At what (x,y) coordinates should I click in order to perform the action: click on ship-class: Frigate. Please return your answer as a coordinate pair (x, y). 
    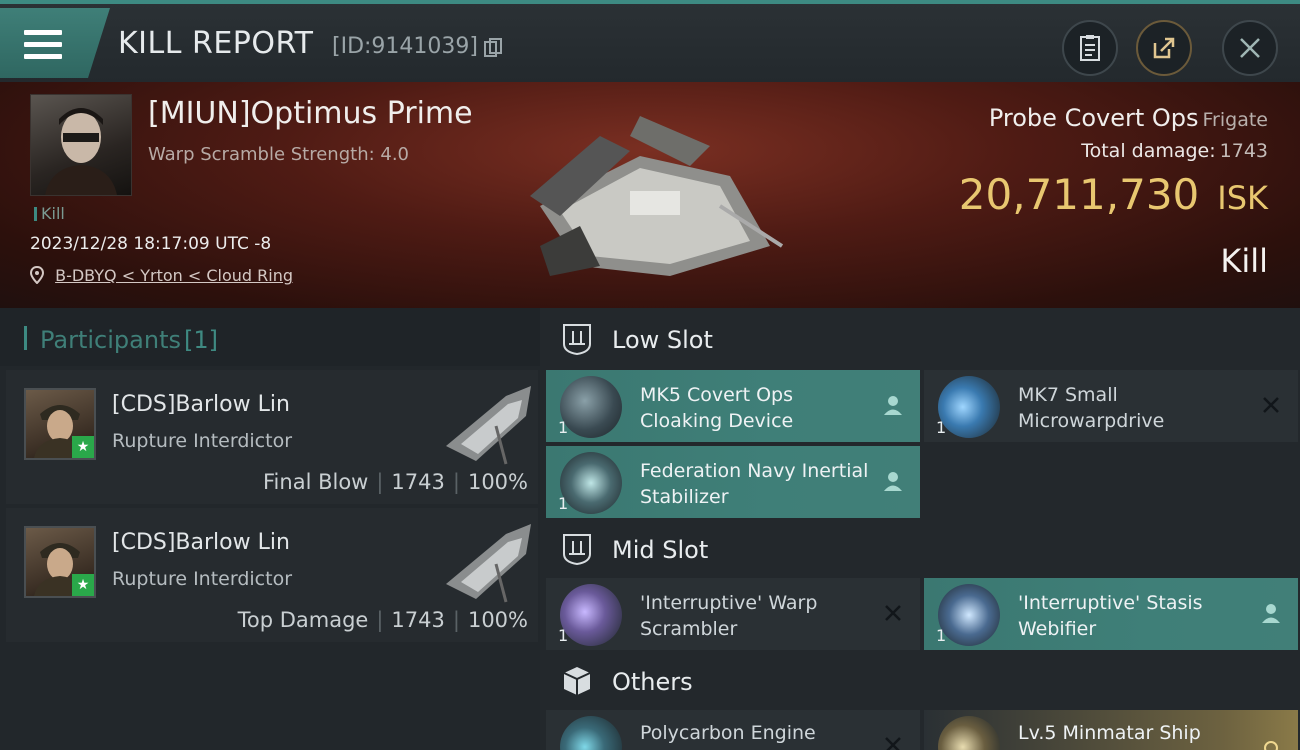
    Looking at the image, I should click on (1235, 120).